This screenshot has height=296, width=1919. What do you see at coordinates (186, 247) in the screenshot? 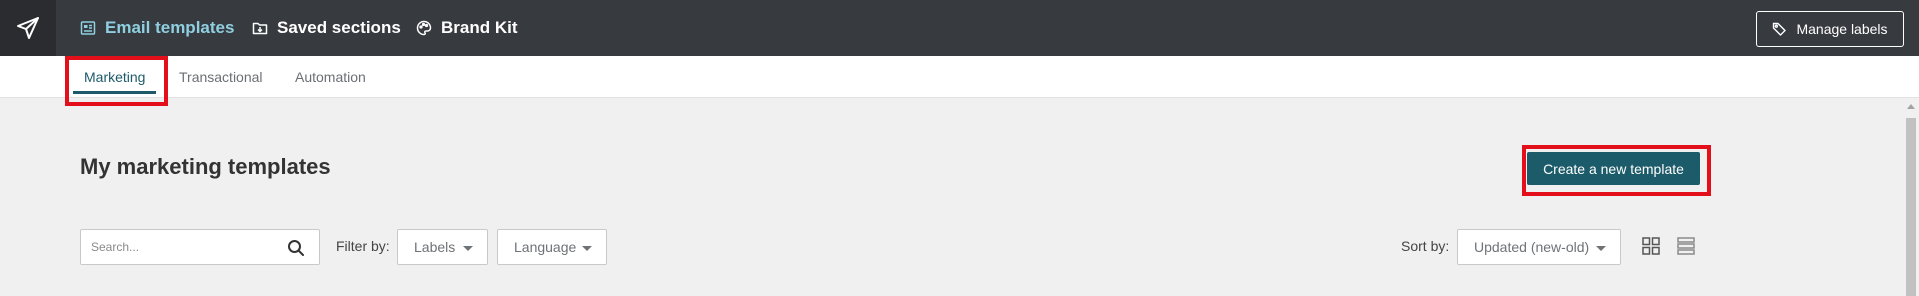
I see `search-input` at bounding box center [186, 247].